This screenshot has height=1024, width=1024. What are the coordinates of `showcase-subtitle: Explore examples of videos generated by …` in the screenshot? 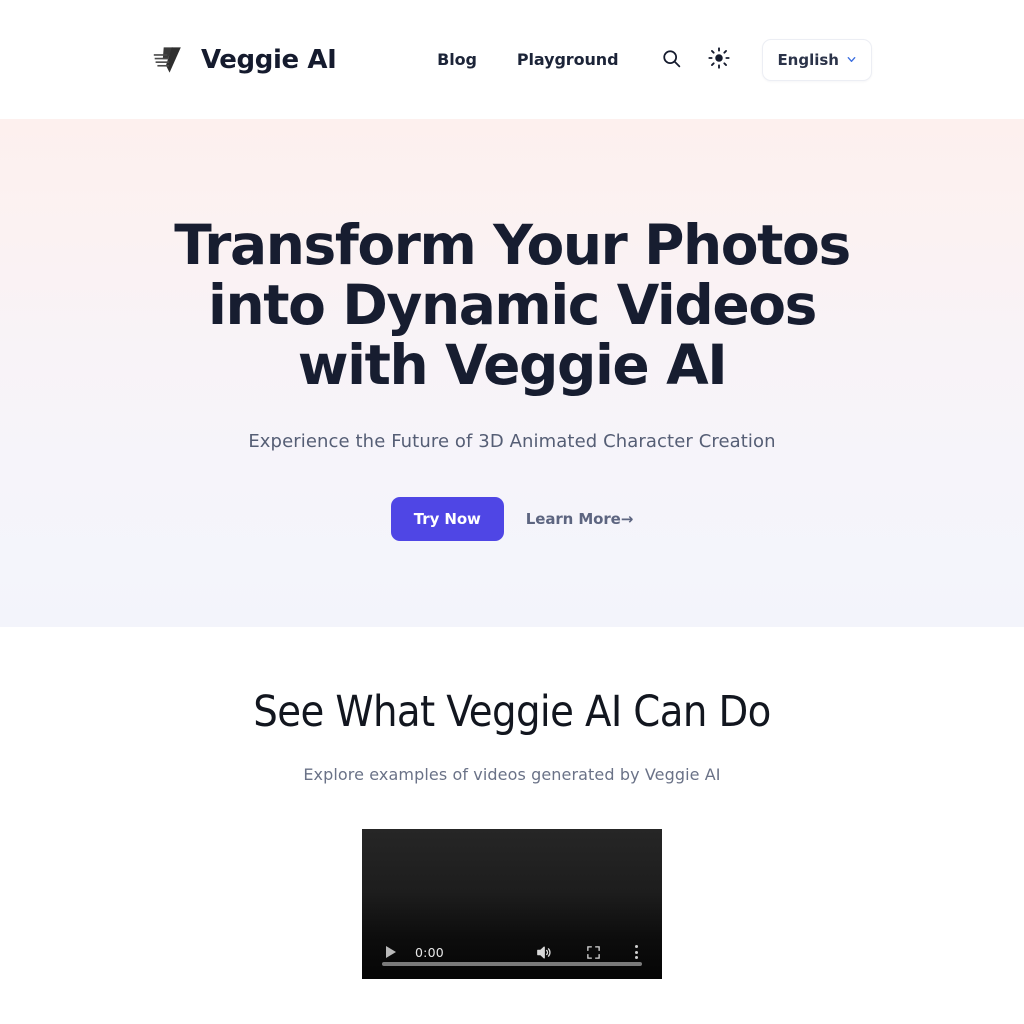 It's located at (512, 774).